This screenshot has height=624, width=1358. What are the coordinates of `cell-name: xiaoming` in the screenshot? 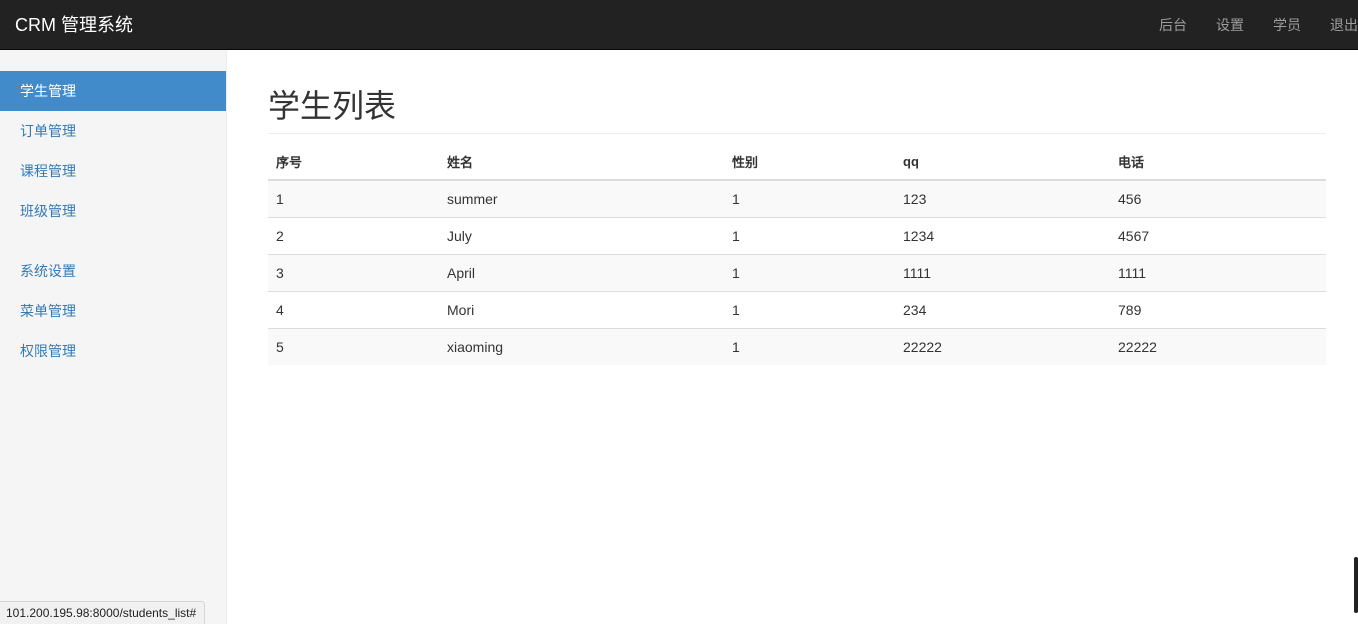 It's located at (581, 346).